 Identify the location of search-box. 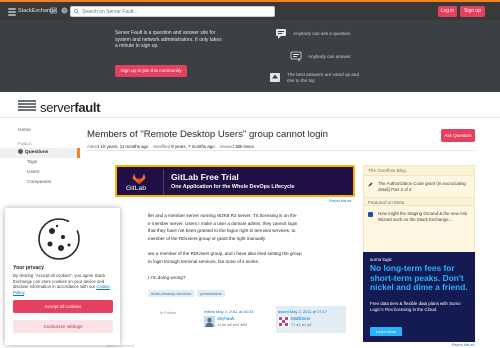
(172, 11).